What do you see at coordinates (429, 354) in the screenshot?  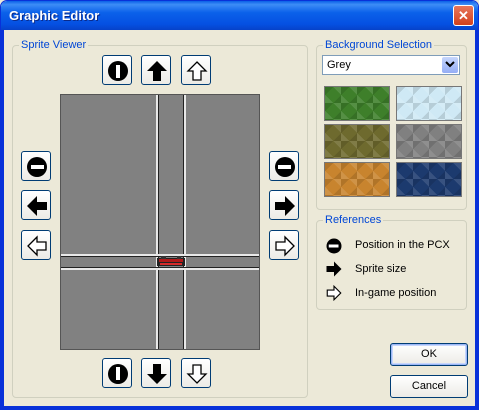 I see `ok-button: OK` at bounding box center [429, 354].